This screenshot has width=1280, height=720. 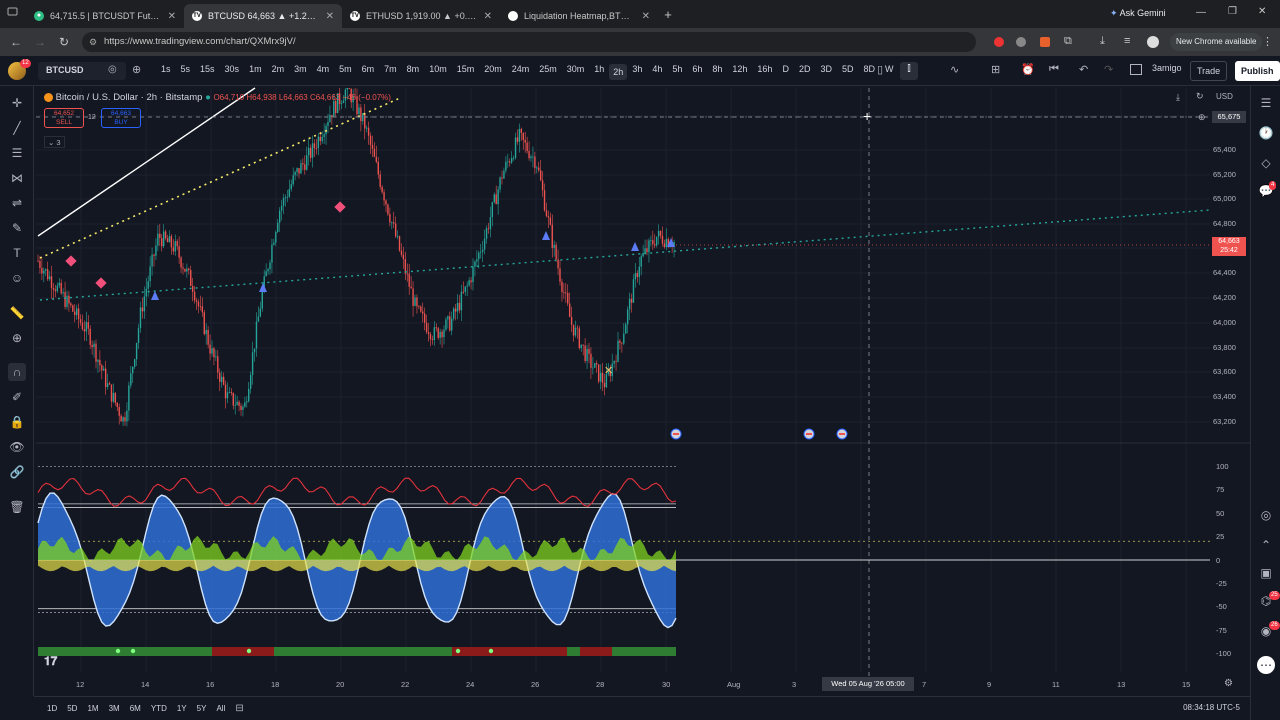 What do you see at coordinates (1266, 133) in the screenshot?
I see `clock-icon: 🕐` at bounding box center [1266, 133].